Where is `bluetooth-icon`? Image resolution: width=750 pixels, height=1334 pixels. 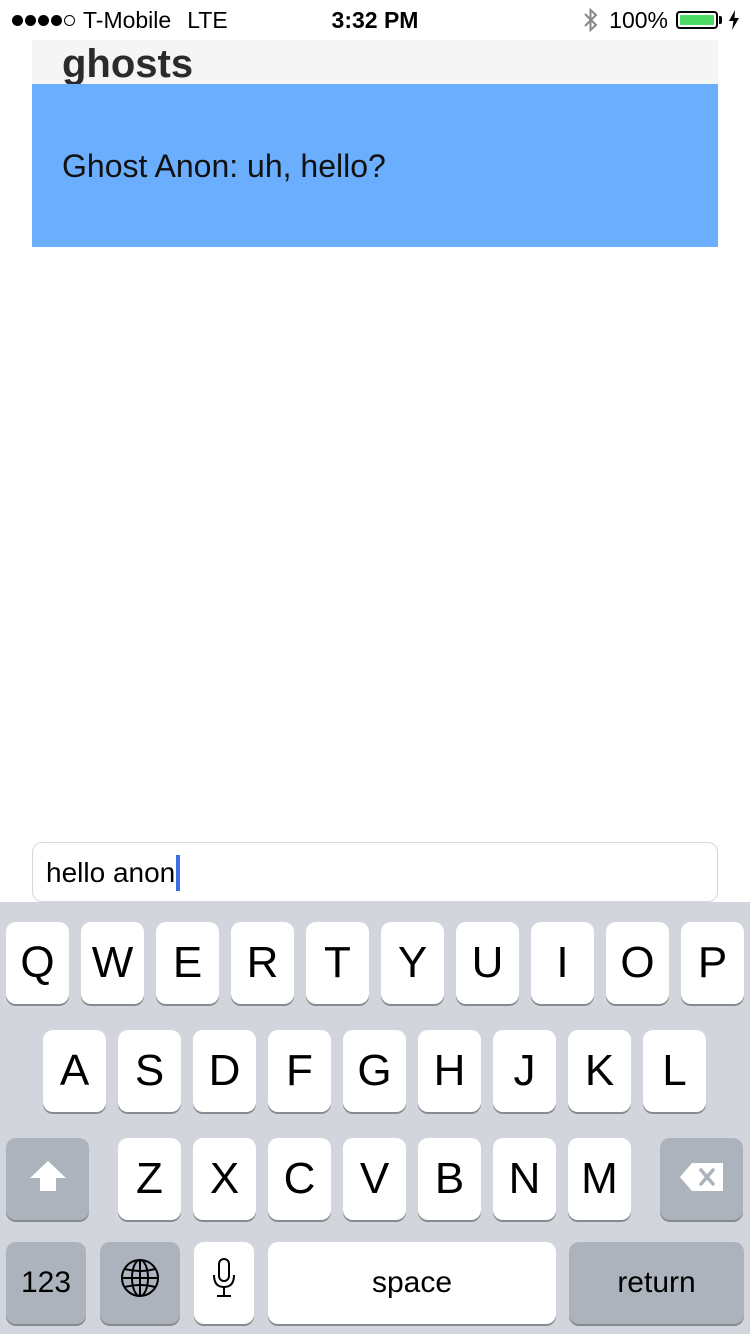 bluetooth-icon is located at coordinates (591, 20).